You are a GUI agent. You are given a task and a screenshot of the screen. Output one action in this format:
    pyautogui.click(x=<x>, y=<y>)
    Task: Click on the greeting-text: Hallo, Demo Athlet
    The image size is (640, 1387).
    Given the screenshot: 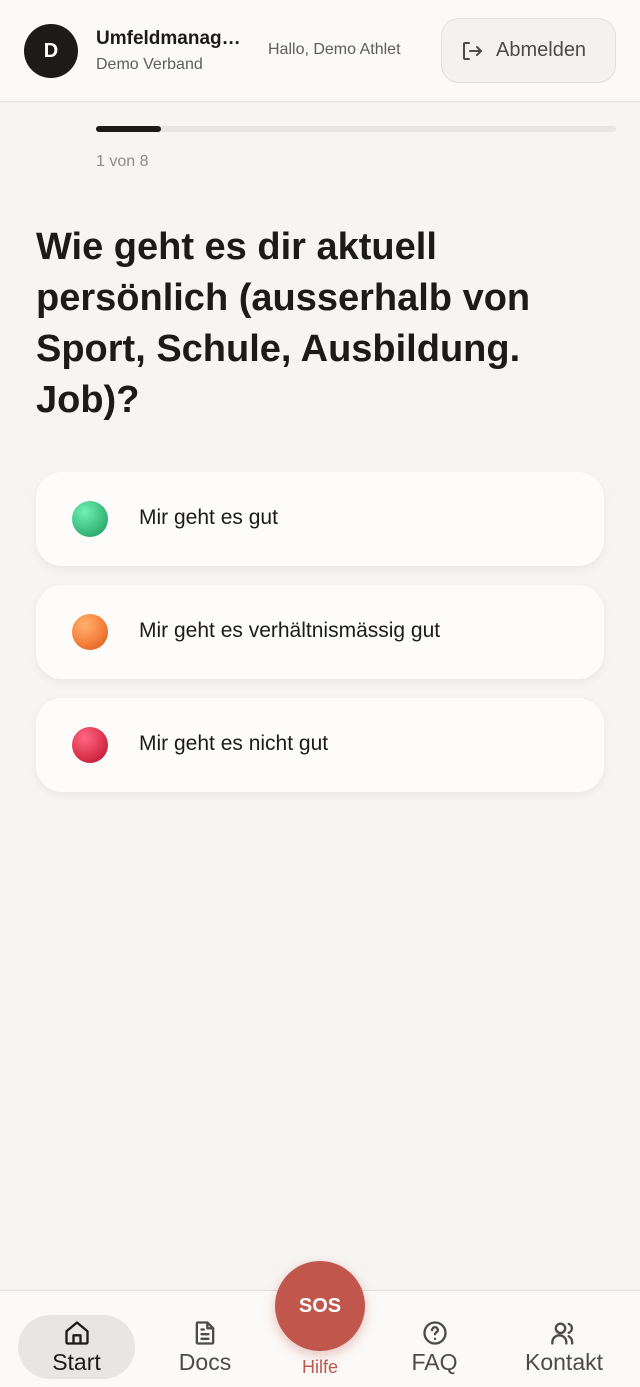 What is the action you would take?
    pyautogui.click(x=334, y=49)
    